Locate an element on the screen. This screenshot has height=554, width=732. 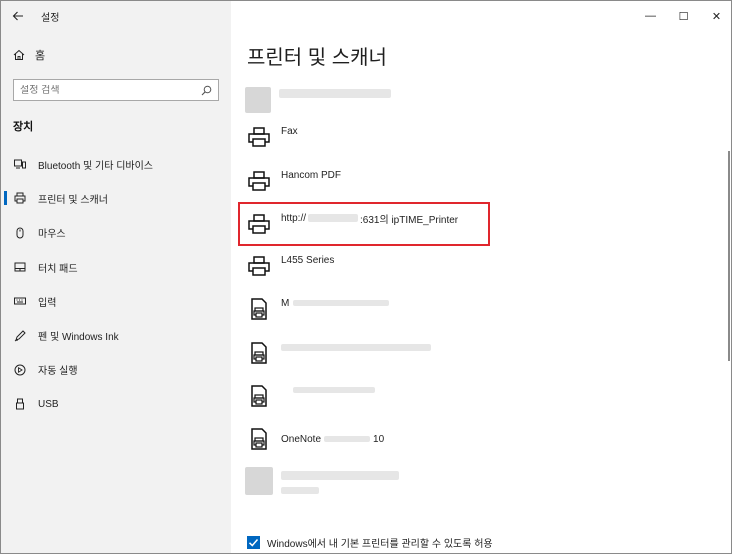
printer-item: OneNote 10 is located at coordinates (315, 439).